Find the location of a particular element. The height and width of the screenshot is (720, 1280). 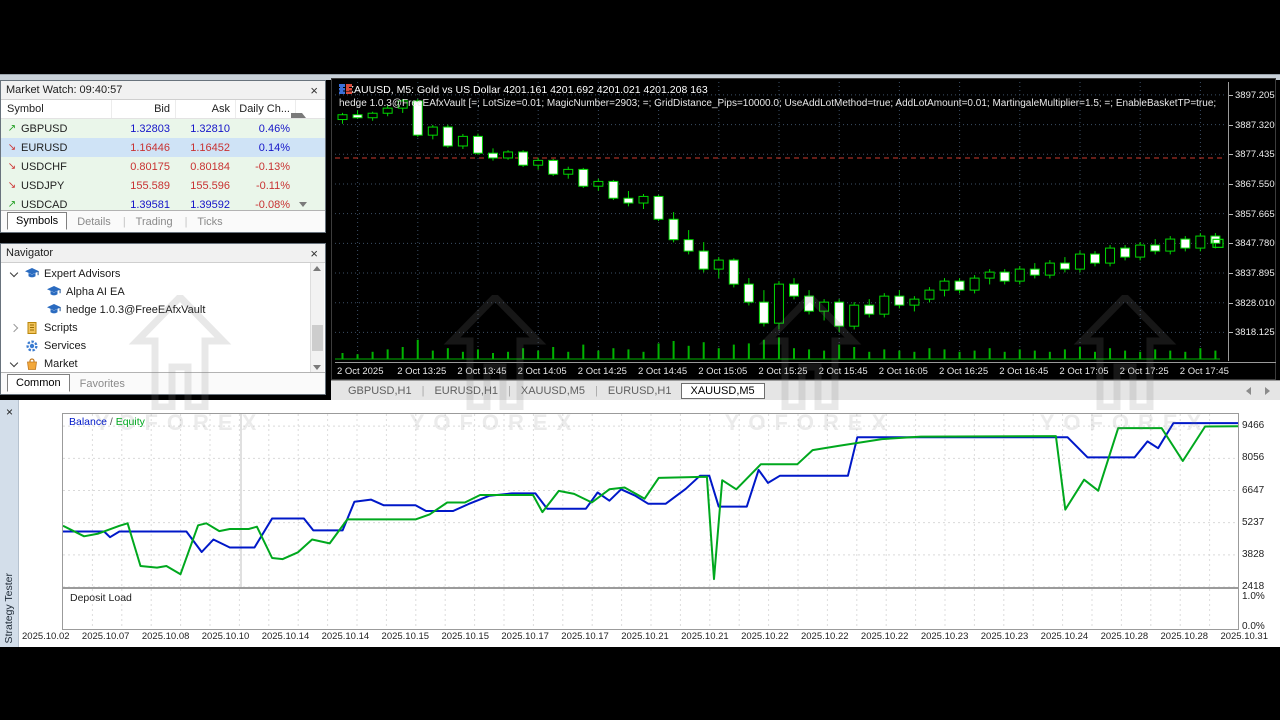

scroll-right-icon is located at coordinates (1267, 390).